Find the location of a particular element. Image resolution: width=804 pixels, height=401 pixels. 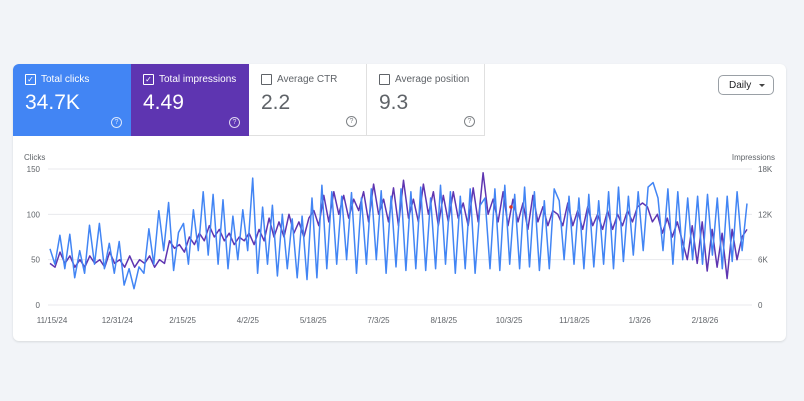

x-tick-label: 12/31/24 is located at coordinates (118, 320).